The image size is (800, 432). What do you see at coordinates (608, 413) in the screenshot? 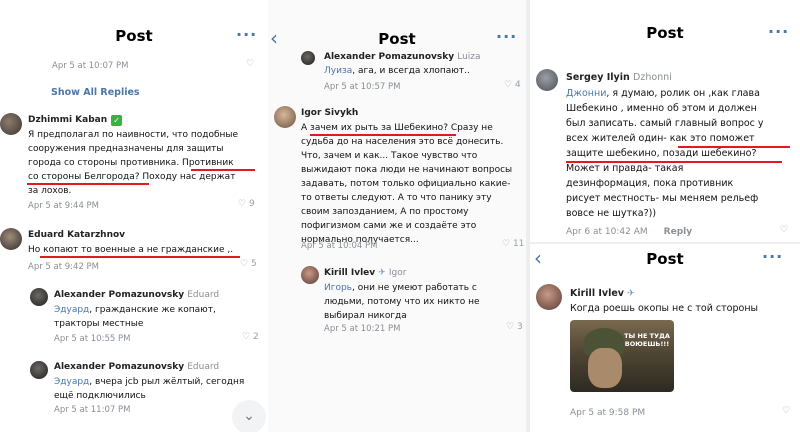
I see `comment-time: Apr 5 at 9:58 PM` at bounding box center [608, 413].